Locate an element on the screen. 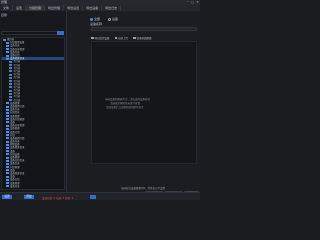 The width and height of the screenshot is (320, 240). window-controls: ─ □ ✕ is located at coordinates (192, 2).